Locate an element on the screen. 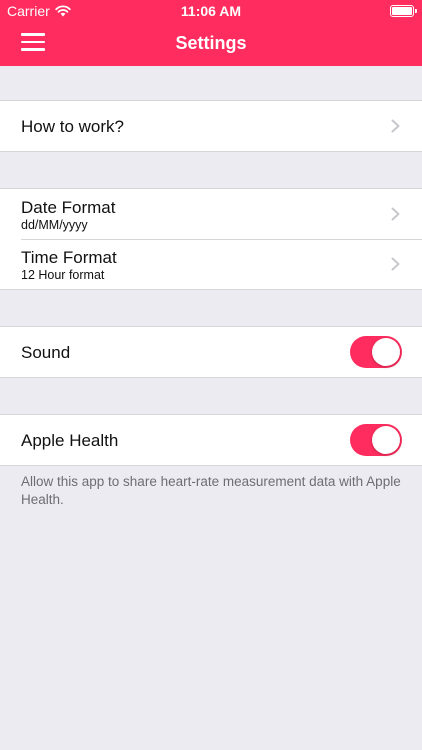  time-format-label: Time Format is located at coordinates (69, 257).